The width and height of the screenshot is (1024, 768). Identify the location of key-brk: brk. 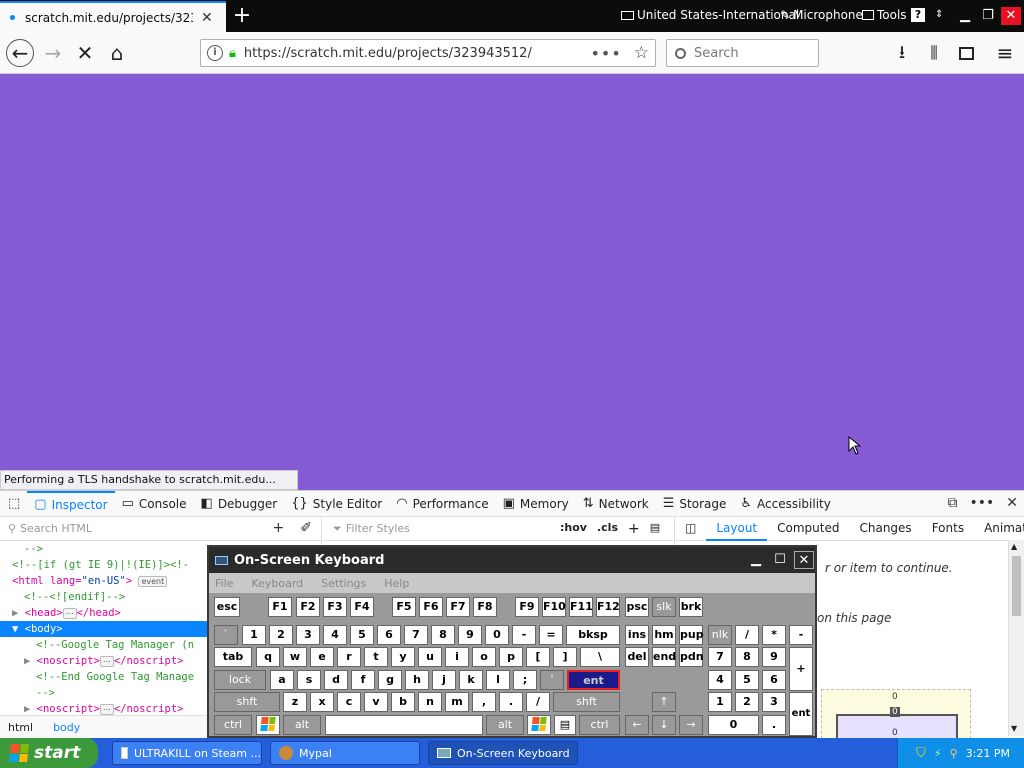
(691, 607).